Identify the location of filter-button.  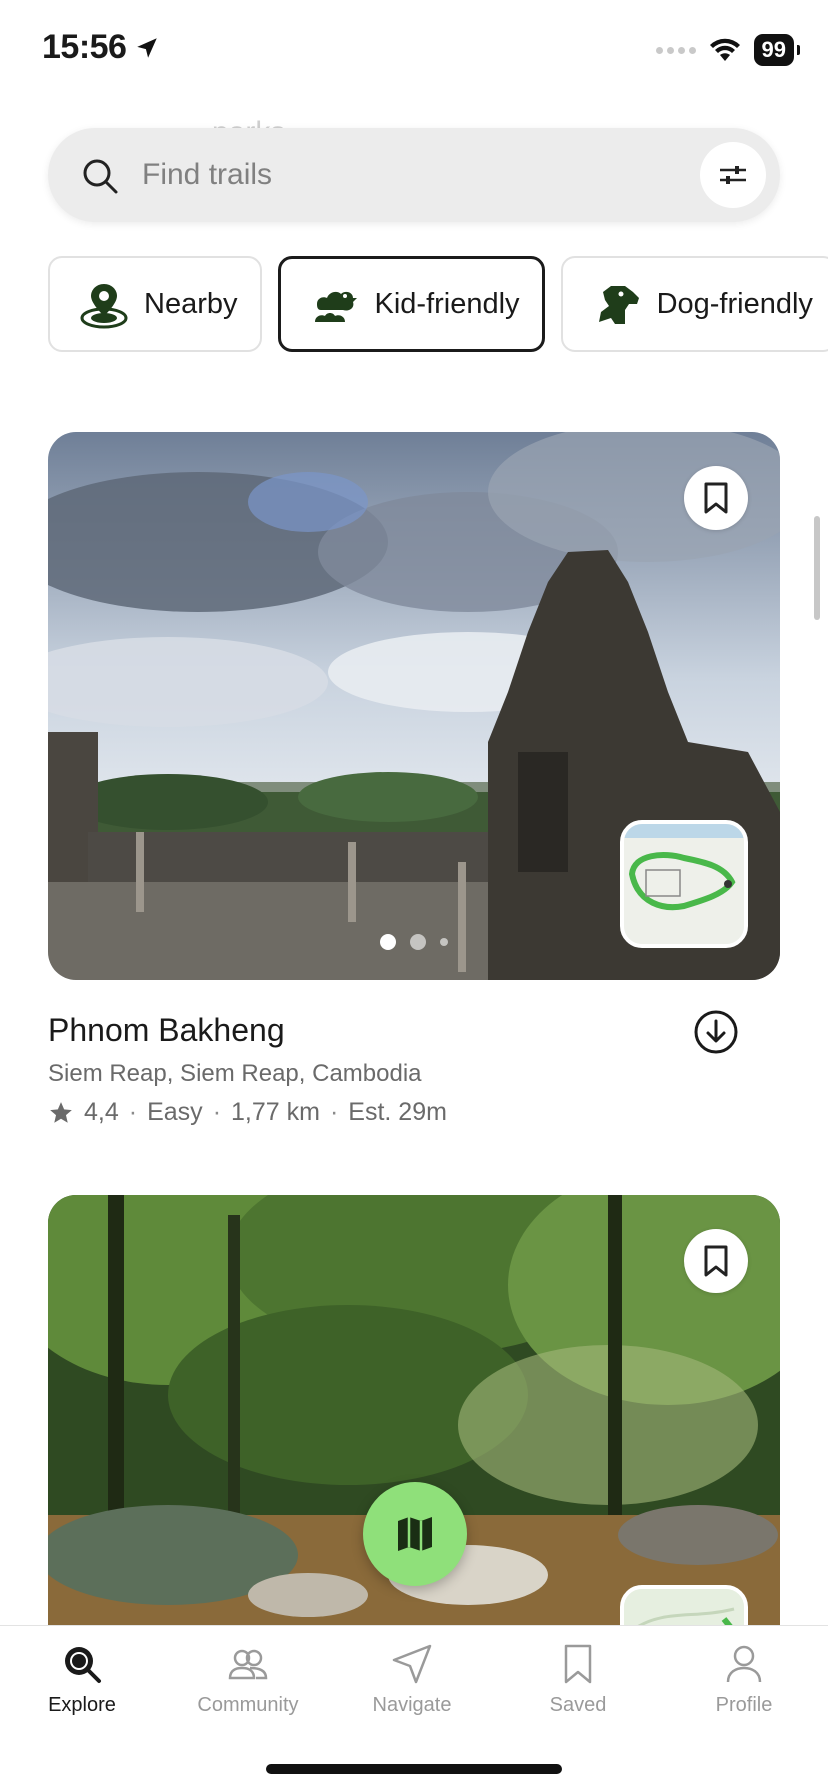
(733, 175).